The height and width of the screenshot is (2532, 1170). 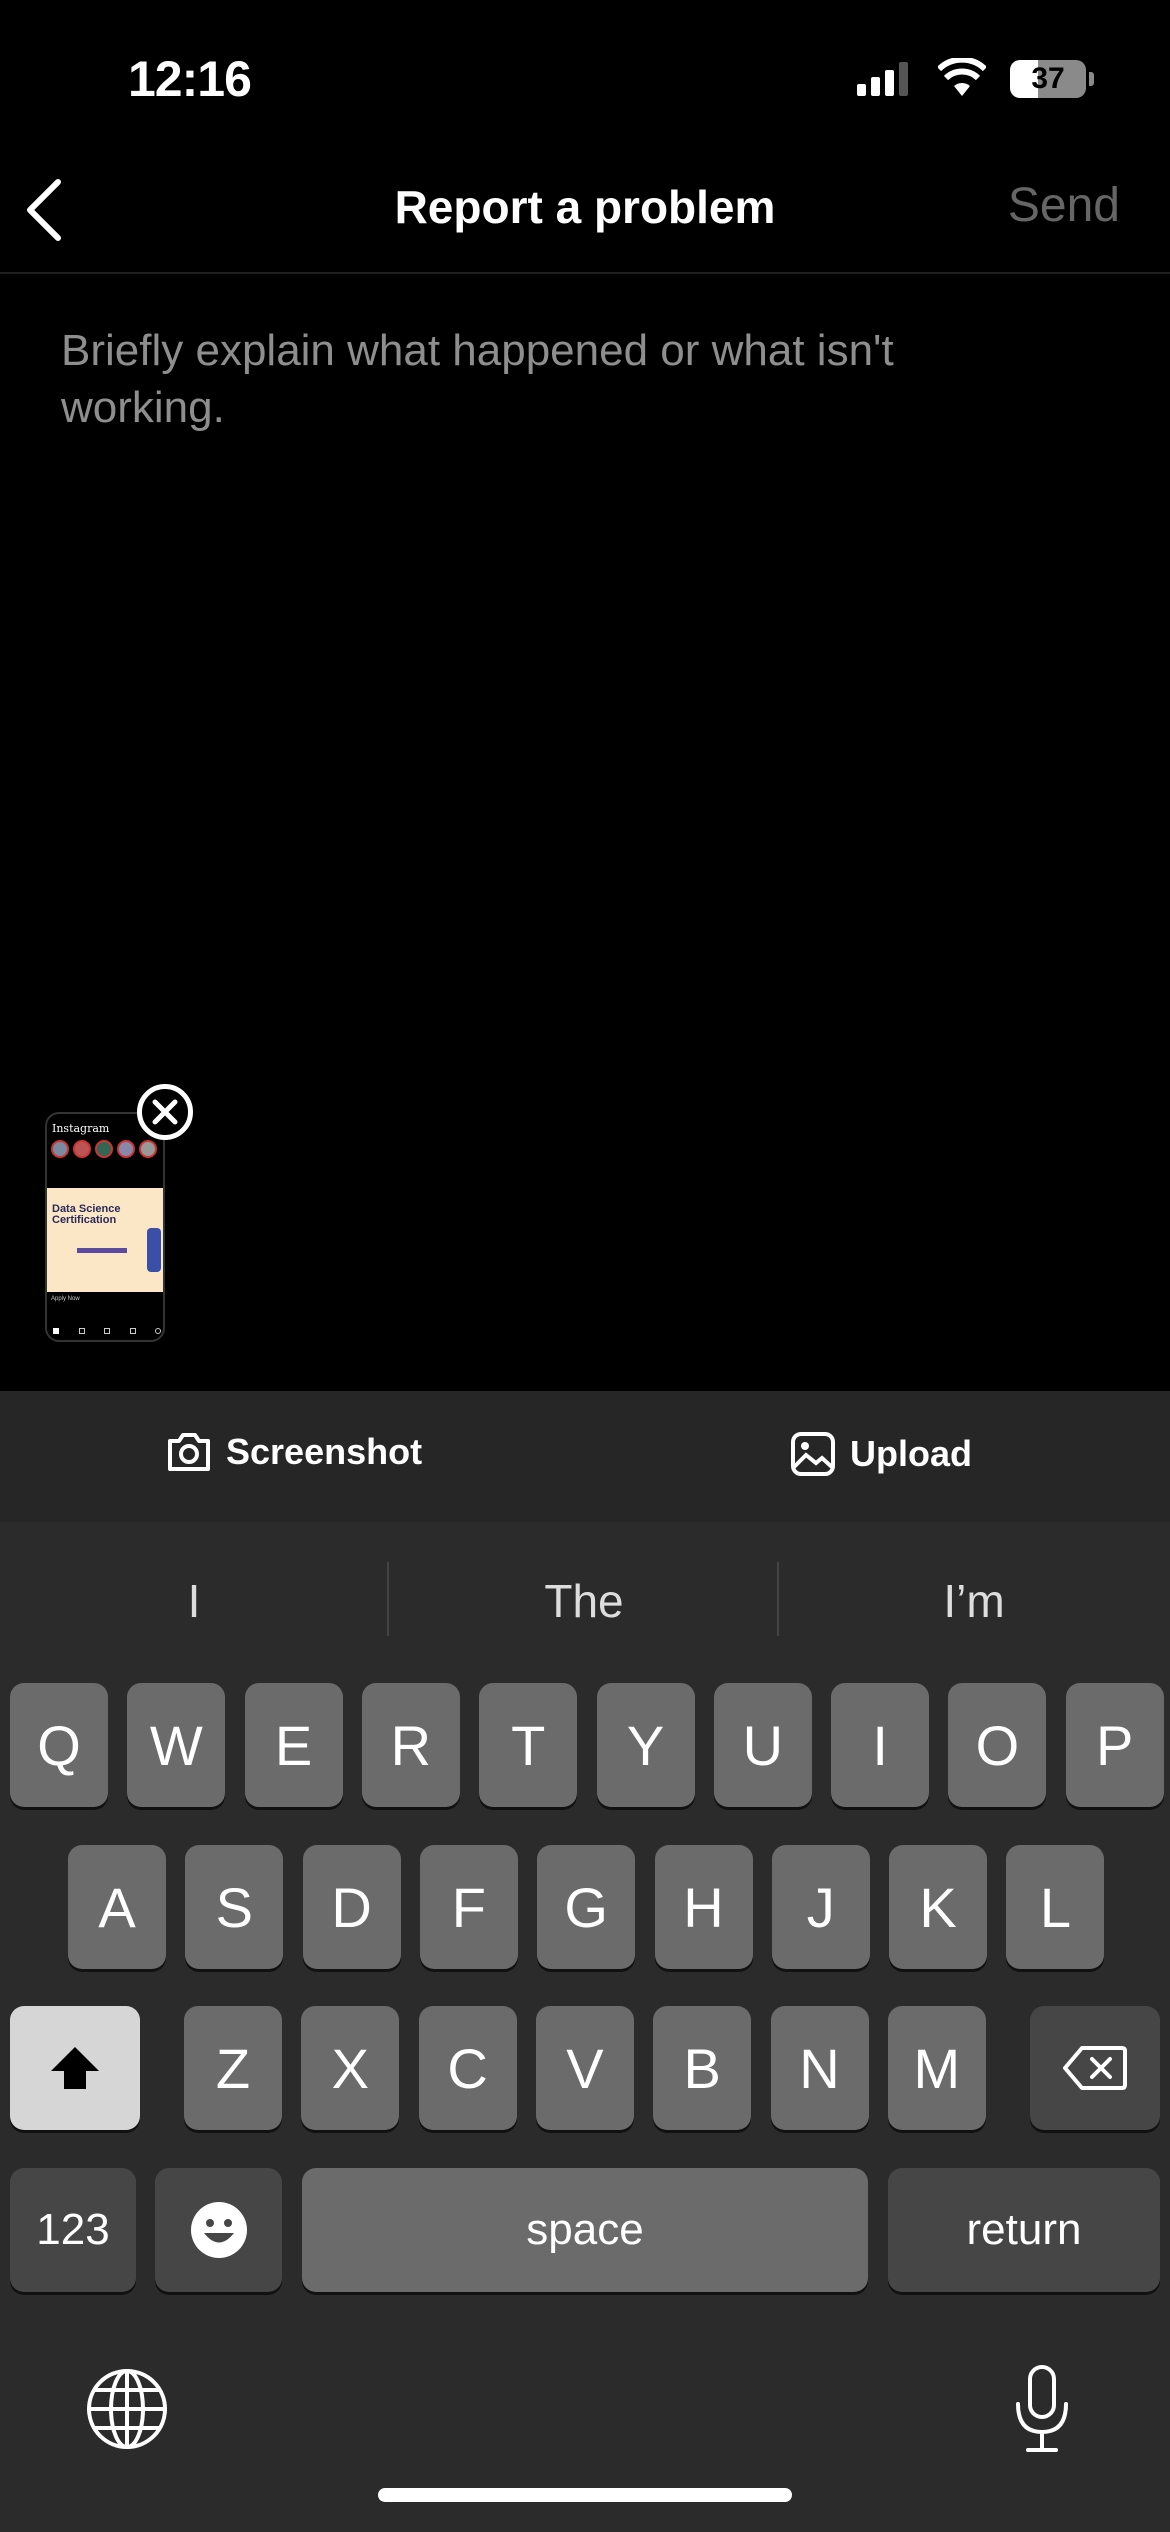 I want to click on key-e: E, so click(x=293, y=1745).